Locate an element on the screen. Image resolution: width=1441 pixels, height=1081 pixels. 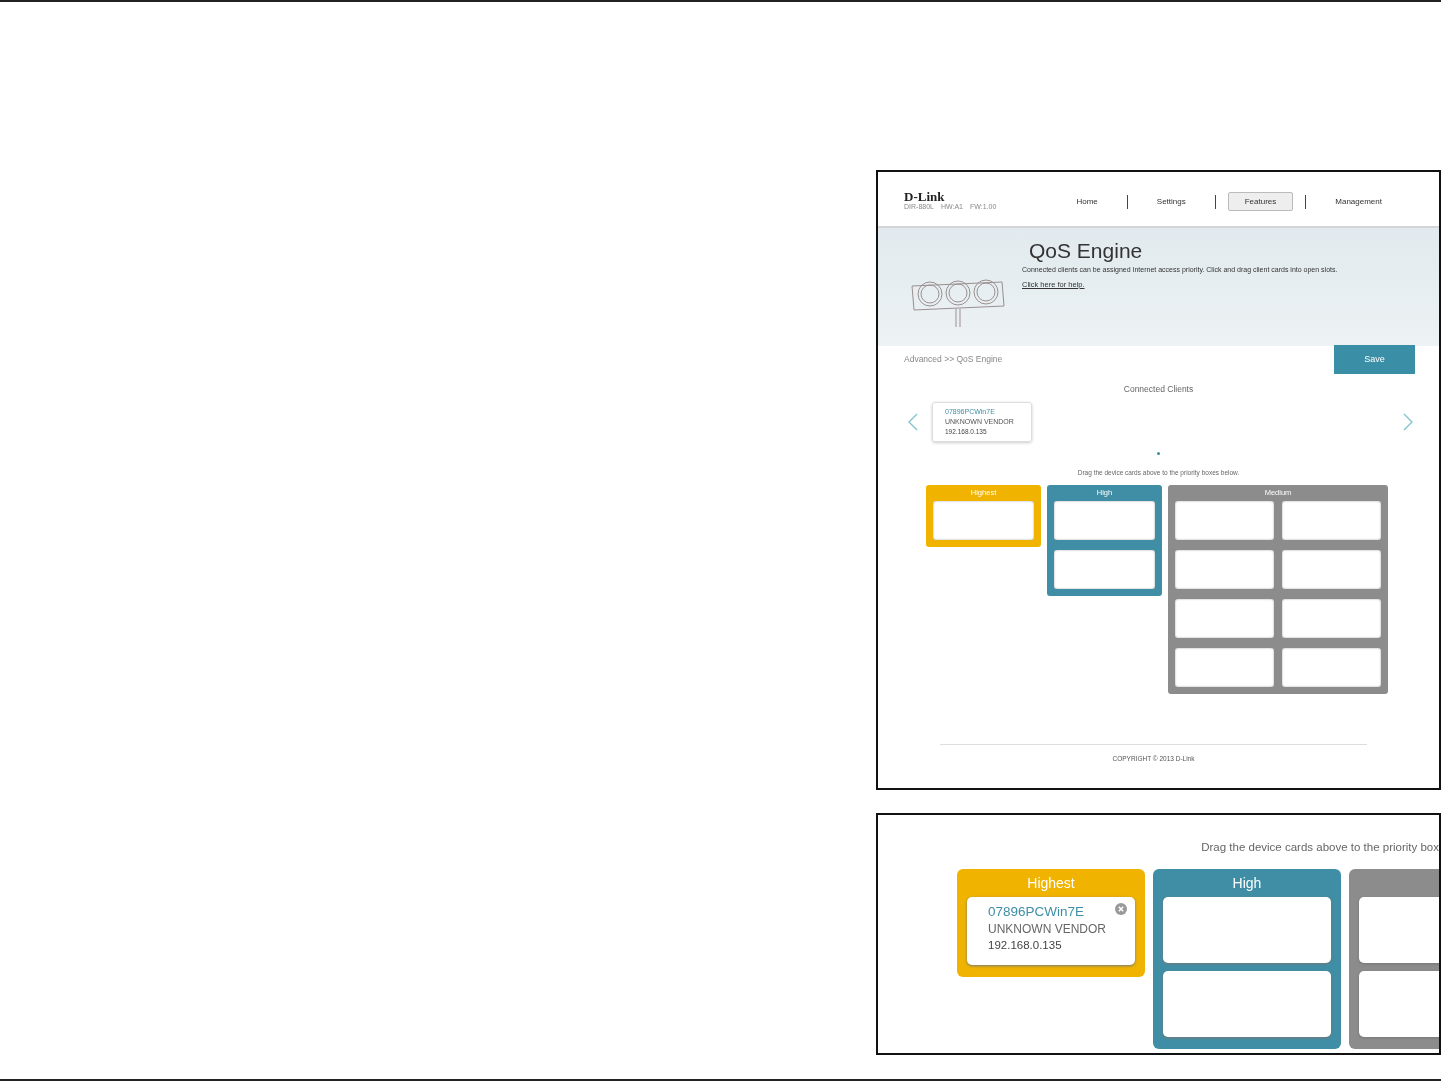
close-icon is located at coordinates (1121, 909).